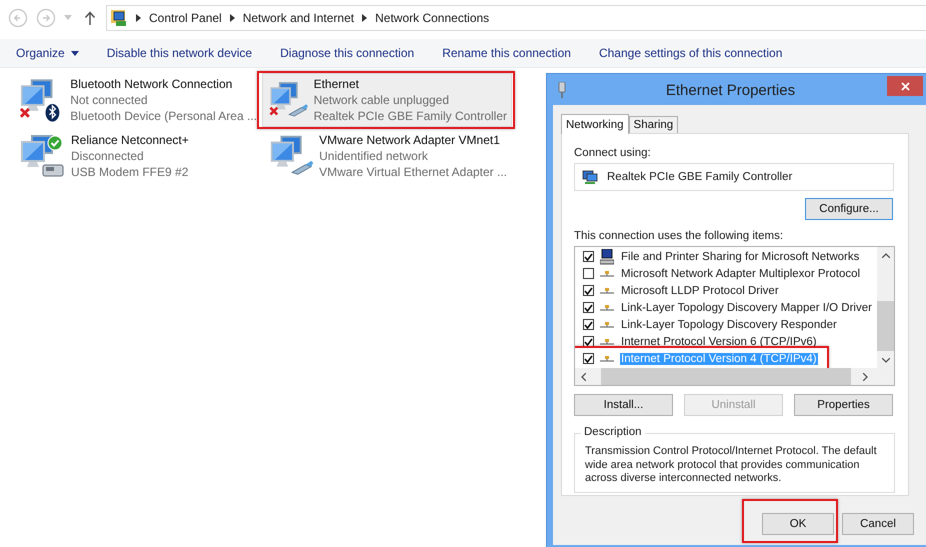  Describe the element at coordinates (382, 100) in the screenshot. I see `connection-status: Network cable unplugged` at that location.